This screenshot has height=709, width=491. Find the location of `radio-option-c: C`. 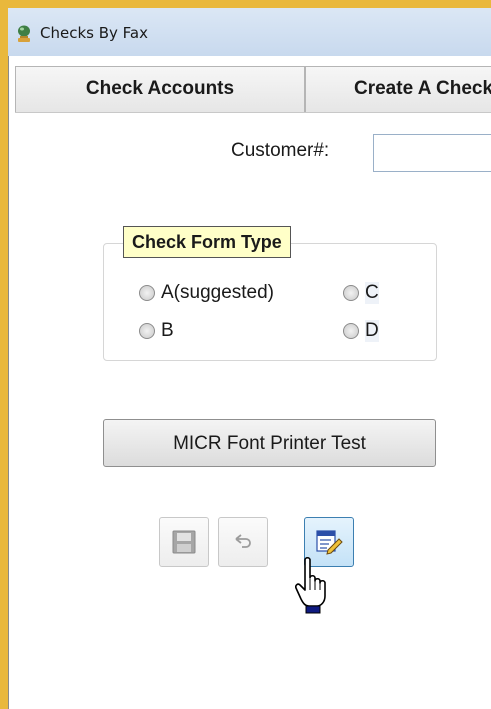

radio-option-c: C is located at coordinates (361, 293).